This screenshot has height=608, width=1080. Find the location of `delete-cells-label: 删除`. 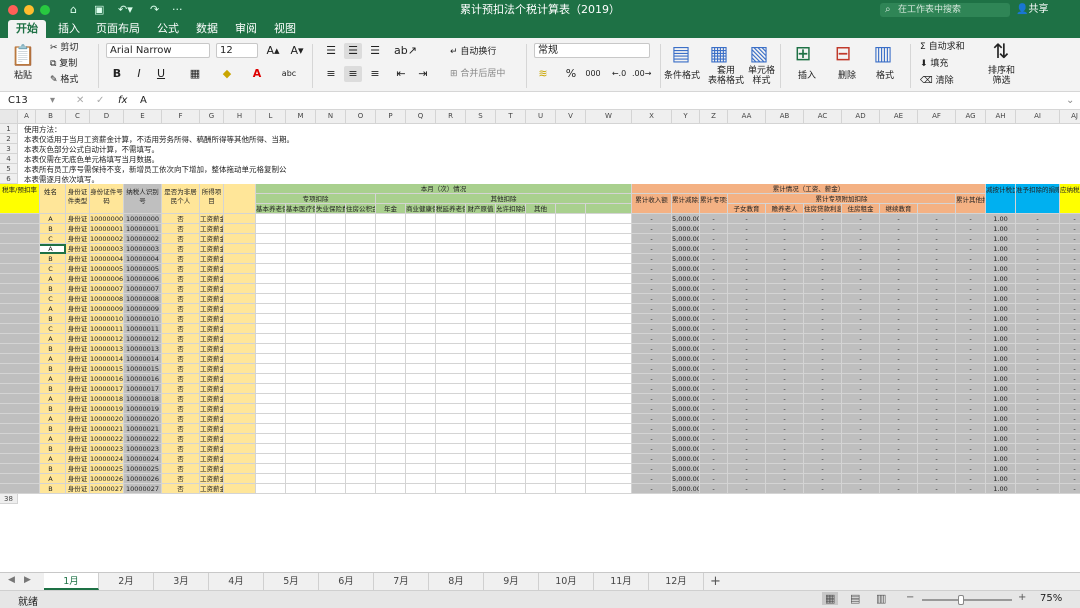

delete-cells-label: 删除 is located at coordinates (847, 76).